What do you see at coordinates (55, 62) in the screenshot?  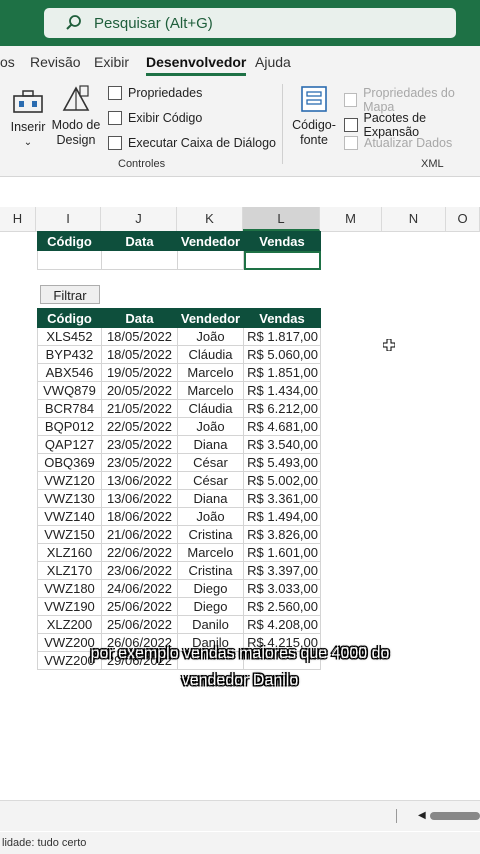 I see `tab-revisao: Revisão` at bounding box center [55, 62].